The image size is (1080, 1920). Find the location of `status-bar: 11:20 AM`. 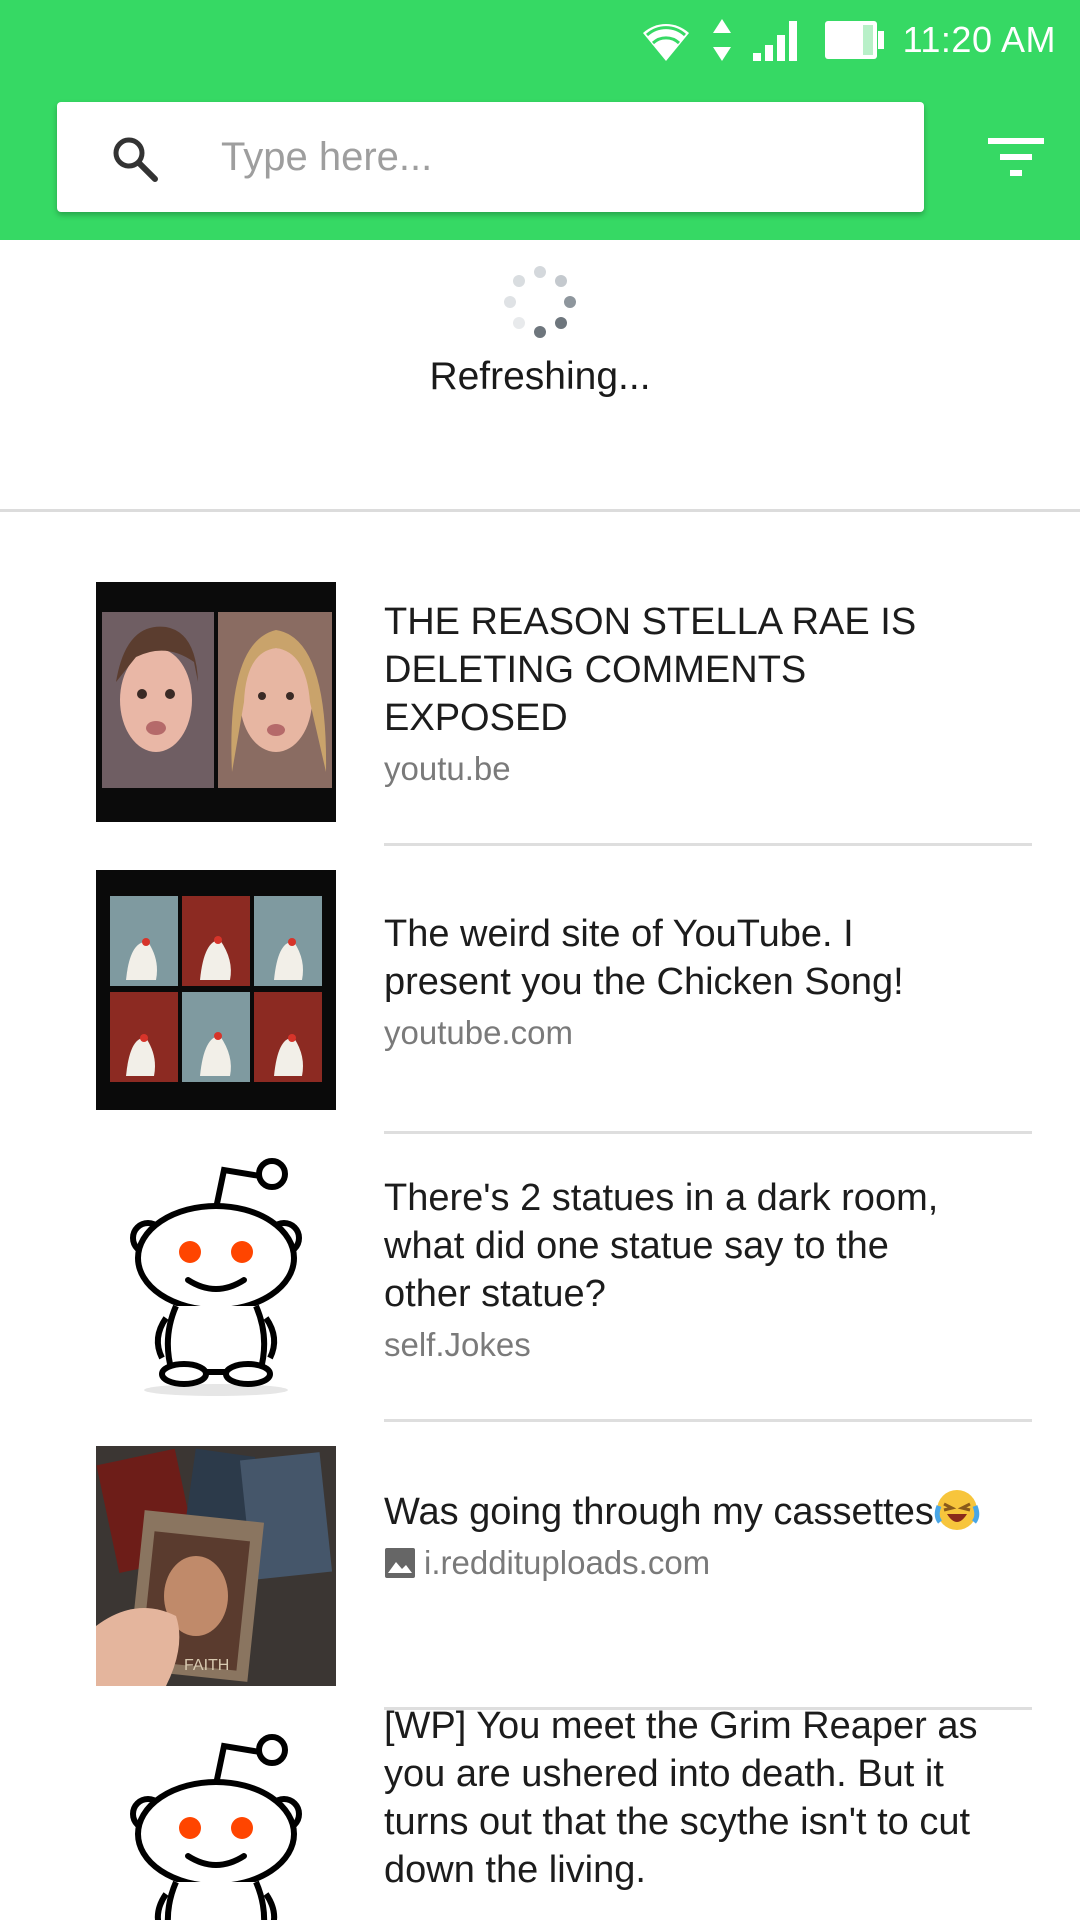

status-bar: 11:20 AM is located at coordinates (540, 40).